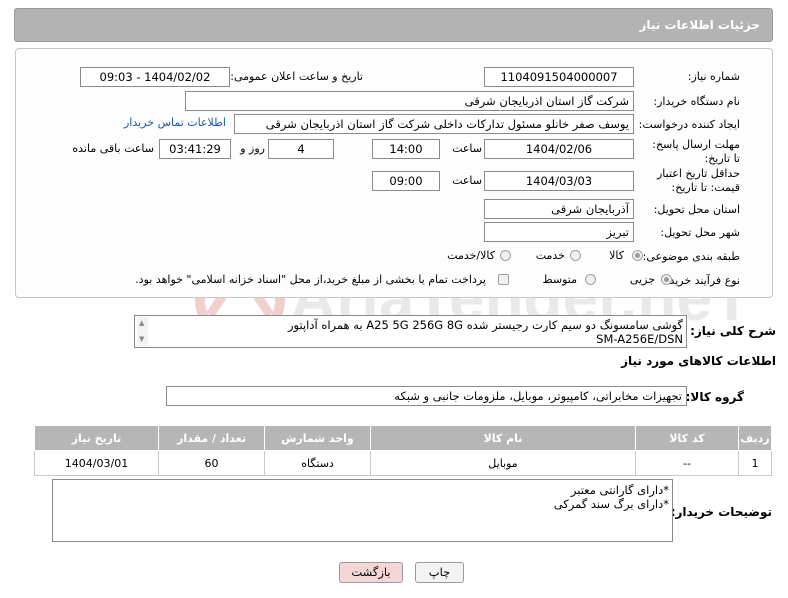 The image size is (788, 598). What do you see at coordinates (559, 77) in the screenshot?
I see `need-number-field: 1104091504000007` at bounding box center [559, 77].